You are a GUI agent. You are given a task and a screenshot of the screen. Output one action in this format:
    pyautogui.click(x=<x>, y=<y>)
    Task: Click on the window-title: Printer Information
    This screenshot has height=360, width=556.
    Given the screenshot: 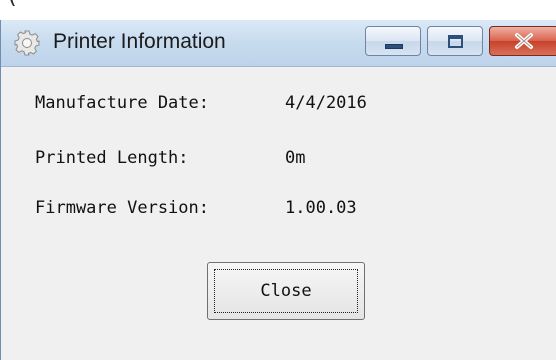 What is the action you would take?
    pyautogui.click(x=139, y=41)
    